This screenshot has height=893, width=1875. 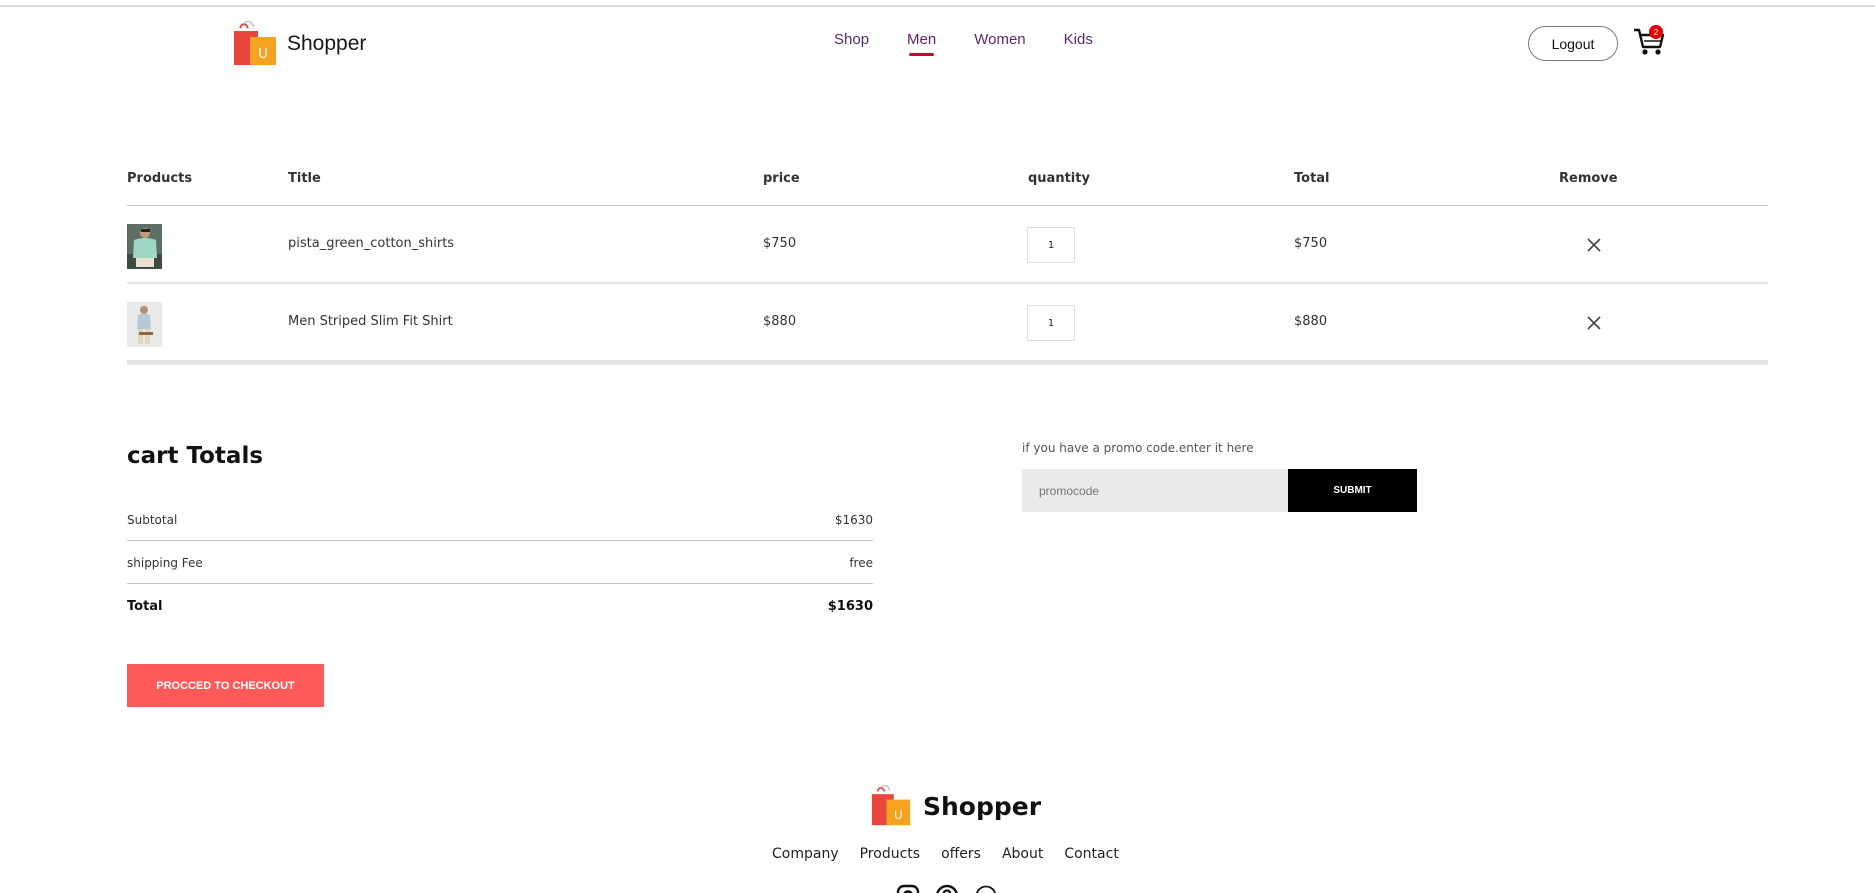 I want to click on pinterest-icon, so click(x=947, y=888).